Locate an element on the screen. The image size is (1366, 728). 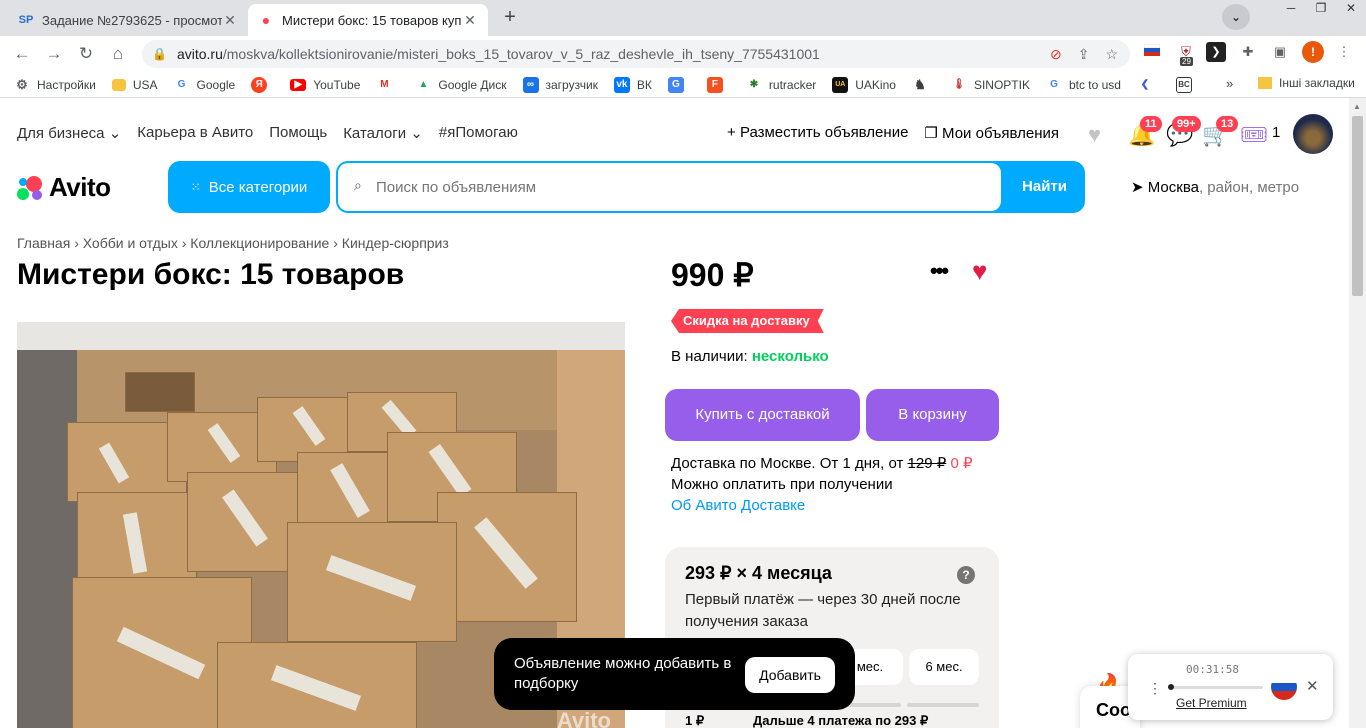
thermometer-icon: 🌡 is located at coordinates (959, 84).